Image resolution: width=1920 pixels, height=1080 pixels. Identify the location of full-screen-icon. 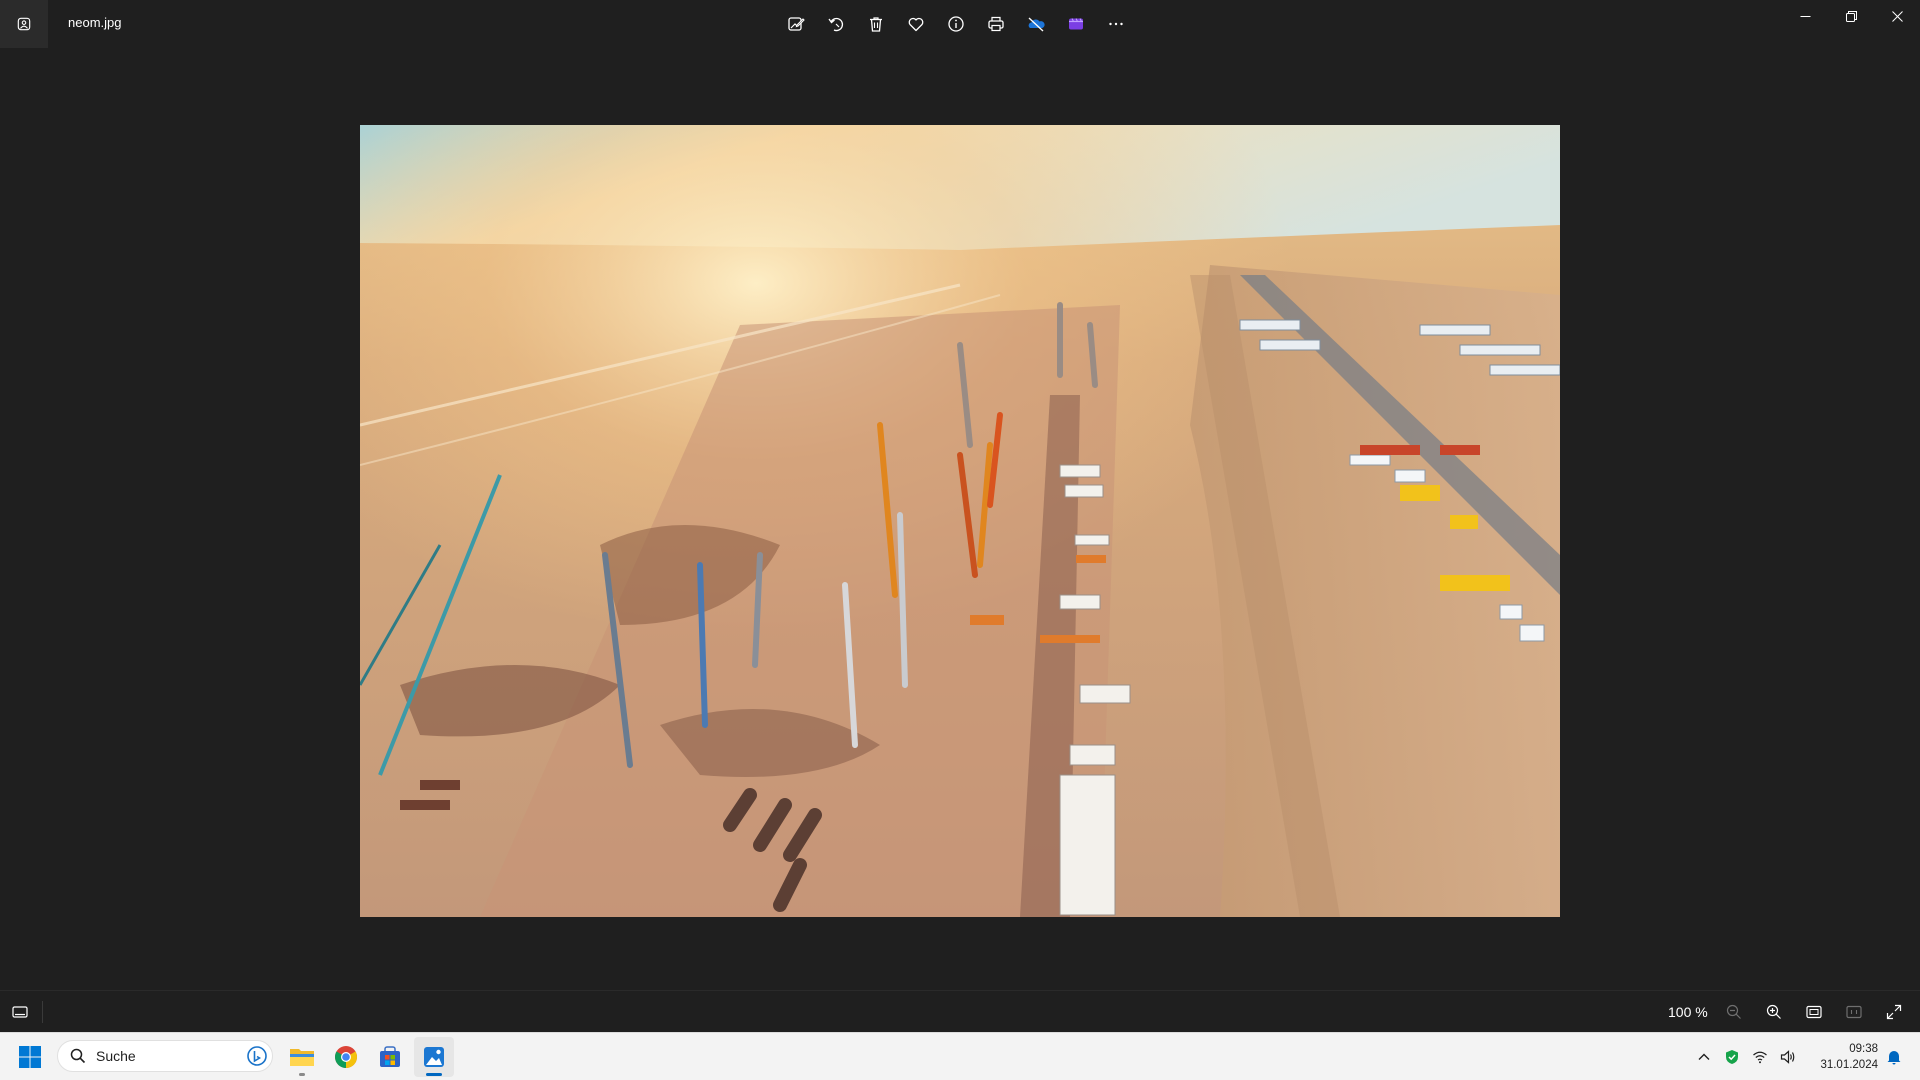
(1894, 1012).